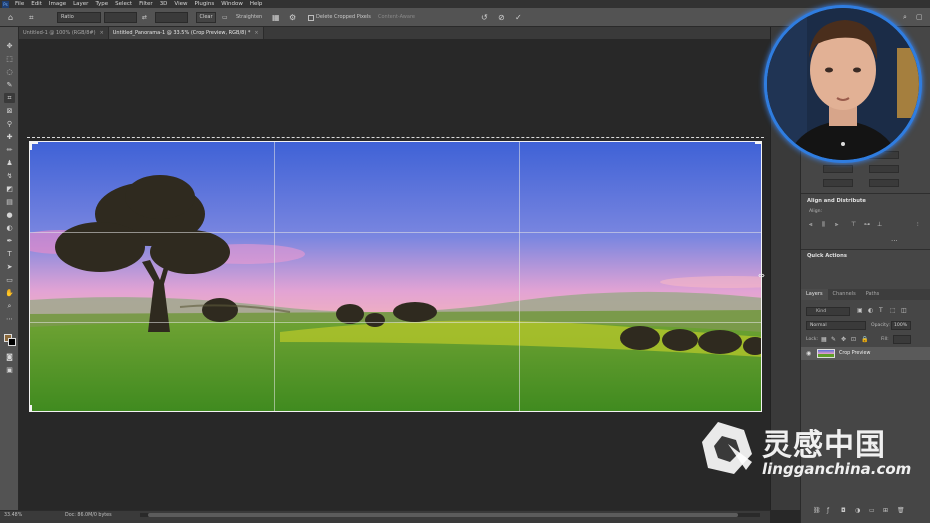 Image resolution: width=930 pixels, height=523 pixels. What do you see at coordinates (276, 17) in the screenshot?
I see `overlay-grid-icon: ▦` at bounding box center [276, 17].